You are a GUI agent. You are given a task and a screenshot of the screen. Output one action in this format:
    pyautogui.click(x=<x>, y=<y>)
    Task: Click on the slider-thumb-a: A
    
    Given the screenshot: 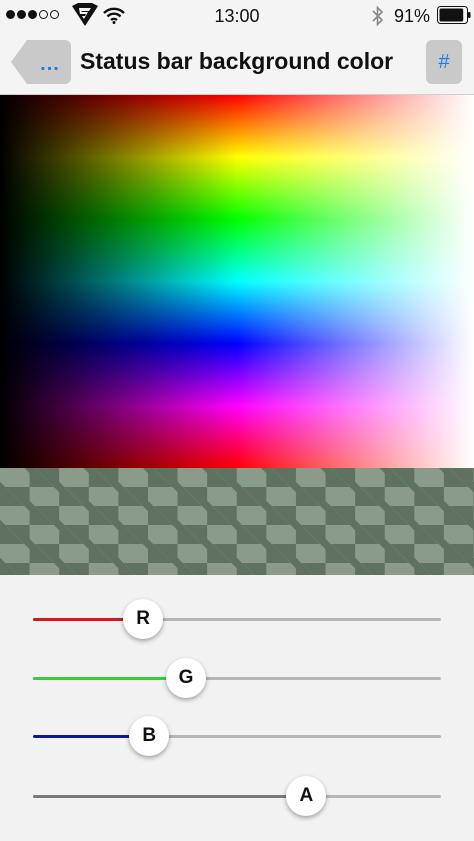 What is the action you would take?
    pyautogui.click(x=306, y=796)
    